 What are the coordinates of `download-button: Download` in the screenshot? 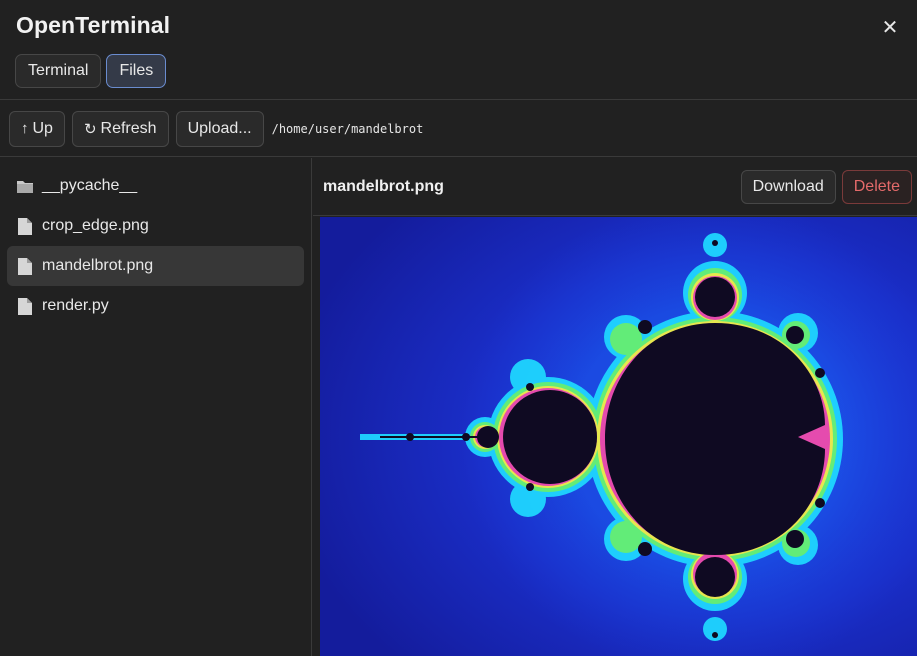 It's located at (788, 186).